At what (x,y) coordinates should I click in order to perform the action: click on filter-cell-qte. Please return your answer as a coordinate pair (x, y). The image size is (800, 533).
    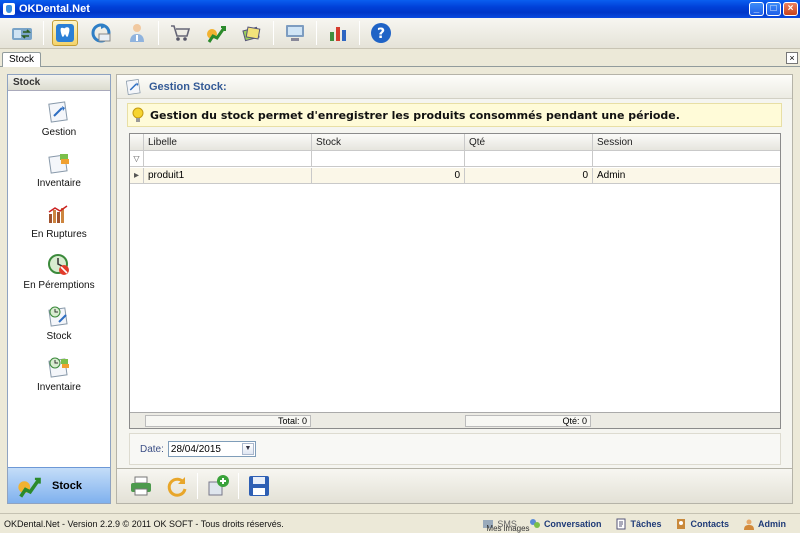
    Looking at the image, I should click on (529, 159).